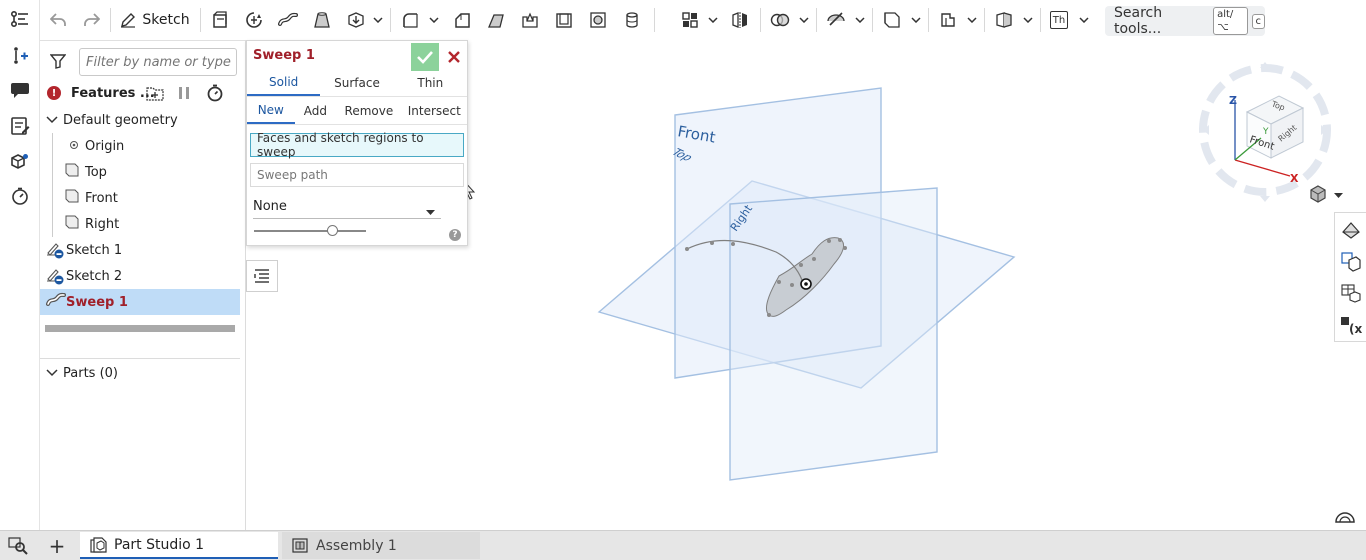  What do you see at coordinates (1004, 20) in the screenshot?
I see `surface-icon` at bounding box center [1004, 20].